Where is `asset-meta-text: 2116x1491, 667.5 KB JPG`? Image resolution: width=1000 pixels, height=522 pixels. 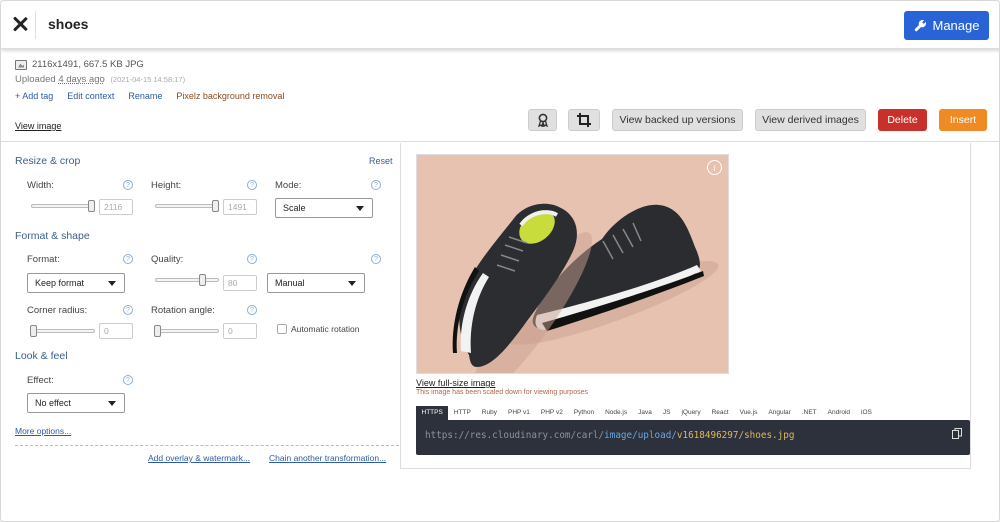 asset-meta-text: 2116x1491, 667.5 KB JPG is located at coordinates (88, 64).